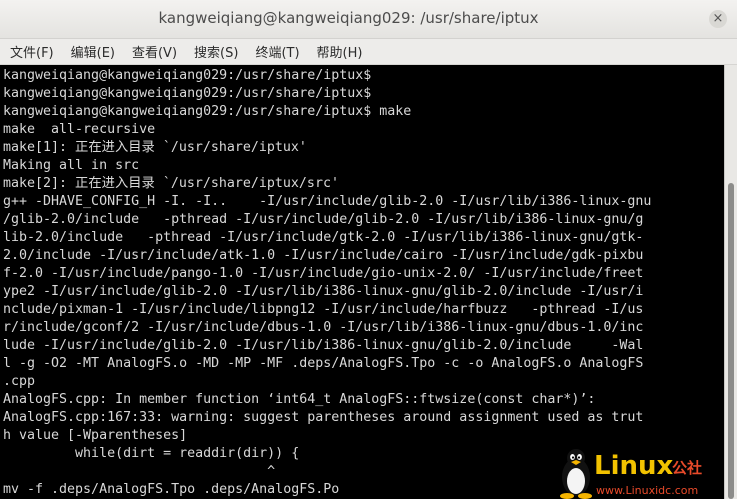  What do you see at coordinates (139, 471) in the screenshot?
I see `terminal-line: ^` at bounding box center [139, 471].